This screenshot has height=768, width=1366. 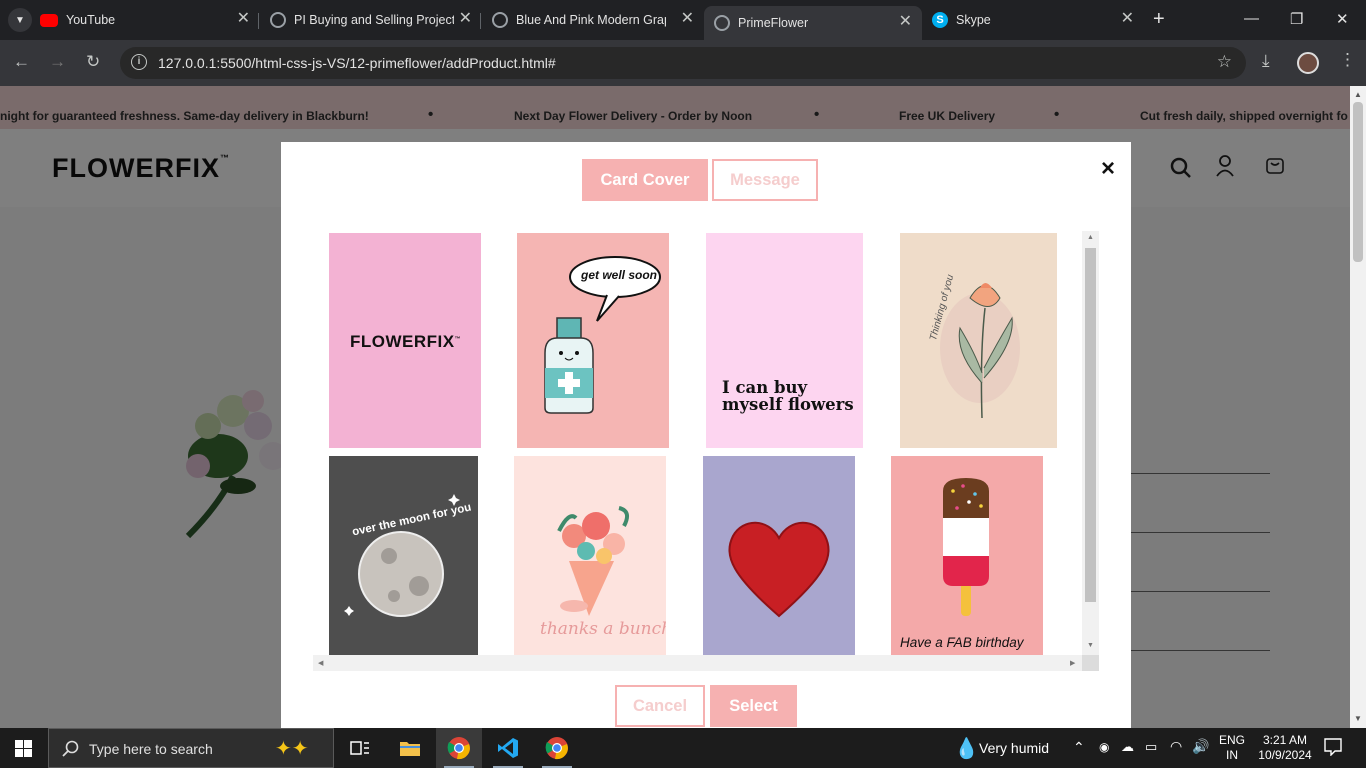 I want to click on weather-text: Very humid, so click(x=1014, y=748).